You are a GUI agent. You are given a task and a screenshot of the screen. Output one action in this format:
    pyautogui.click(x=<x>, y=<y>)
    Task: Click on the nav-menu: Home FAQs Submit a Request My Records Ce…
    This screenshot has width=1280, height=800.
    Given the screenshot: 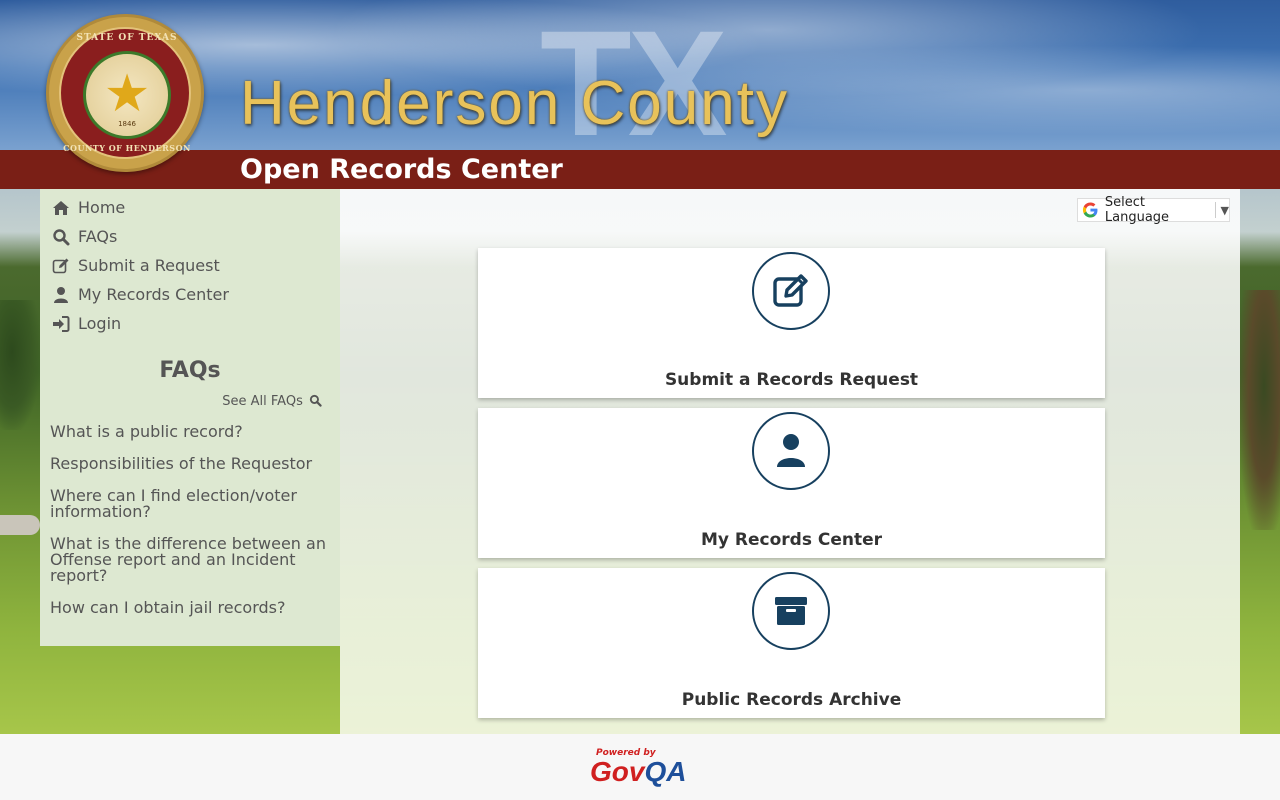 What is the action you would take?
    pyautogui.click(x=190, y=263)
    